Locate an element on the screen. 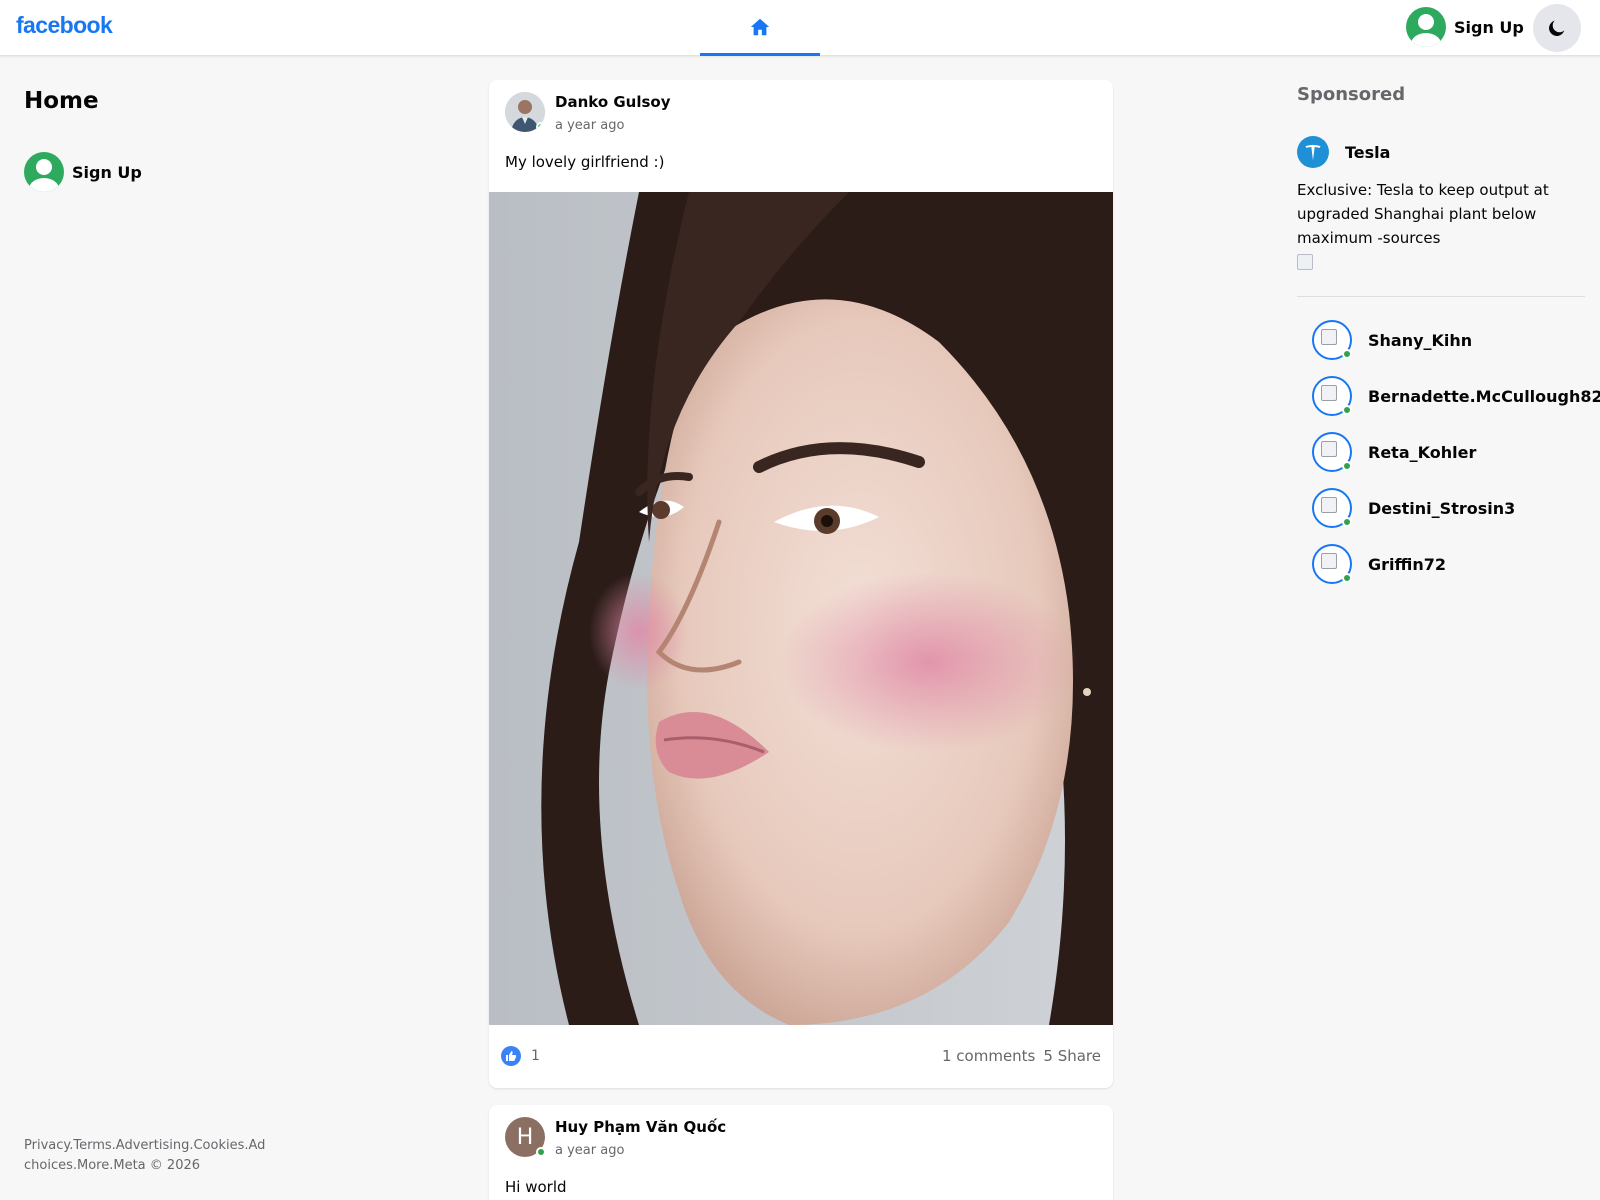  post-author-name: Huy Phạm Văn Quốc is located at coordinates (640, 1127).